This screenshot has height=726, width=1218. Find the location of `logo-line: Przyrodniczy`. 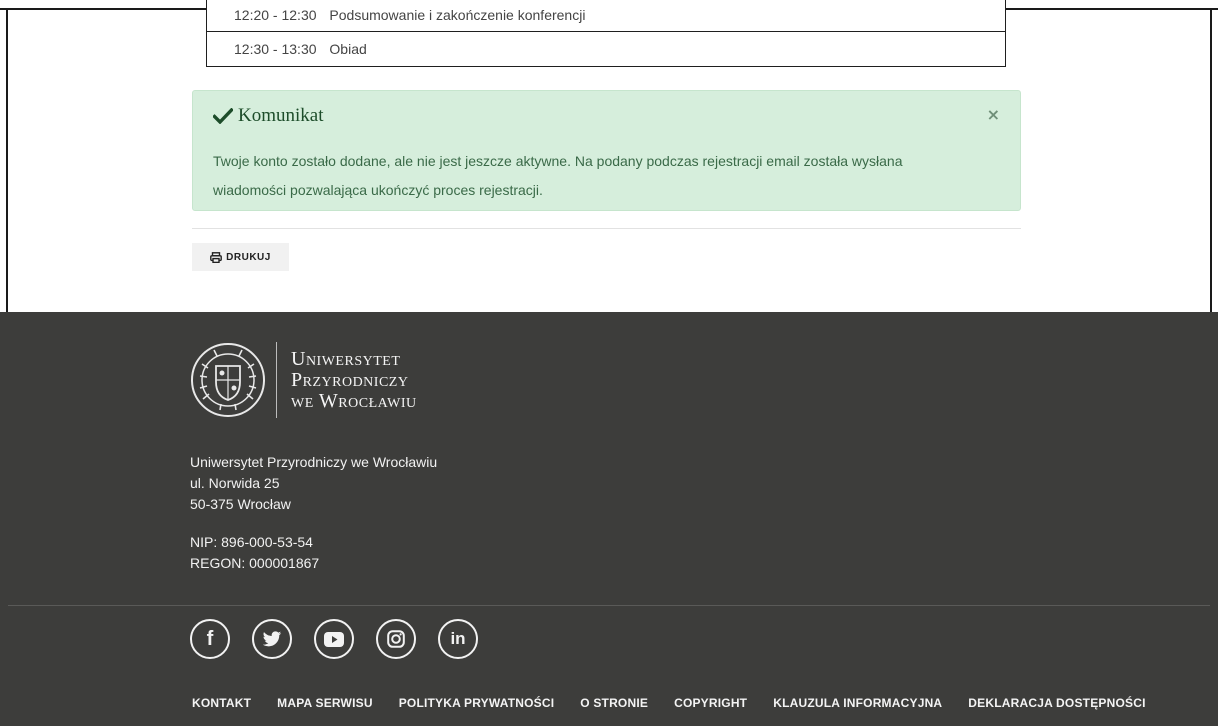

logo-line: Przyrodniczy is located at coordinates (350, 379).